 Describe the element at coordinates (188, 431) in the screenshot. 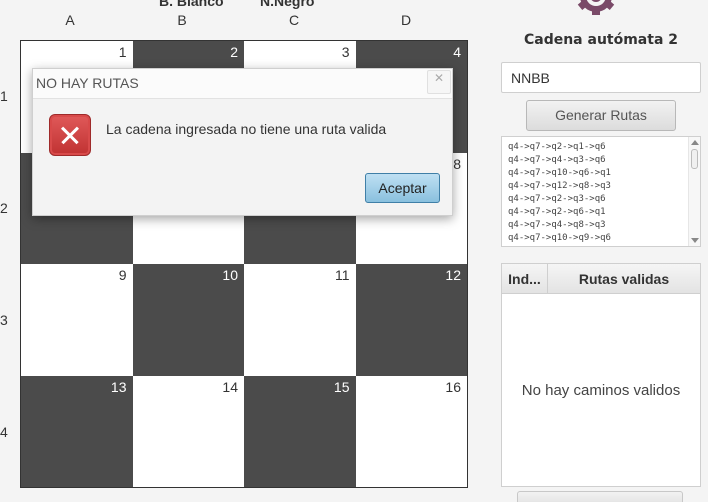

I see `board-cell: 14` at that location.